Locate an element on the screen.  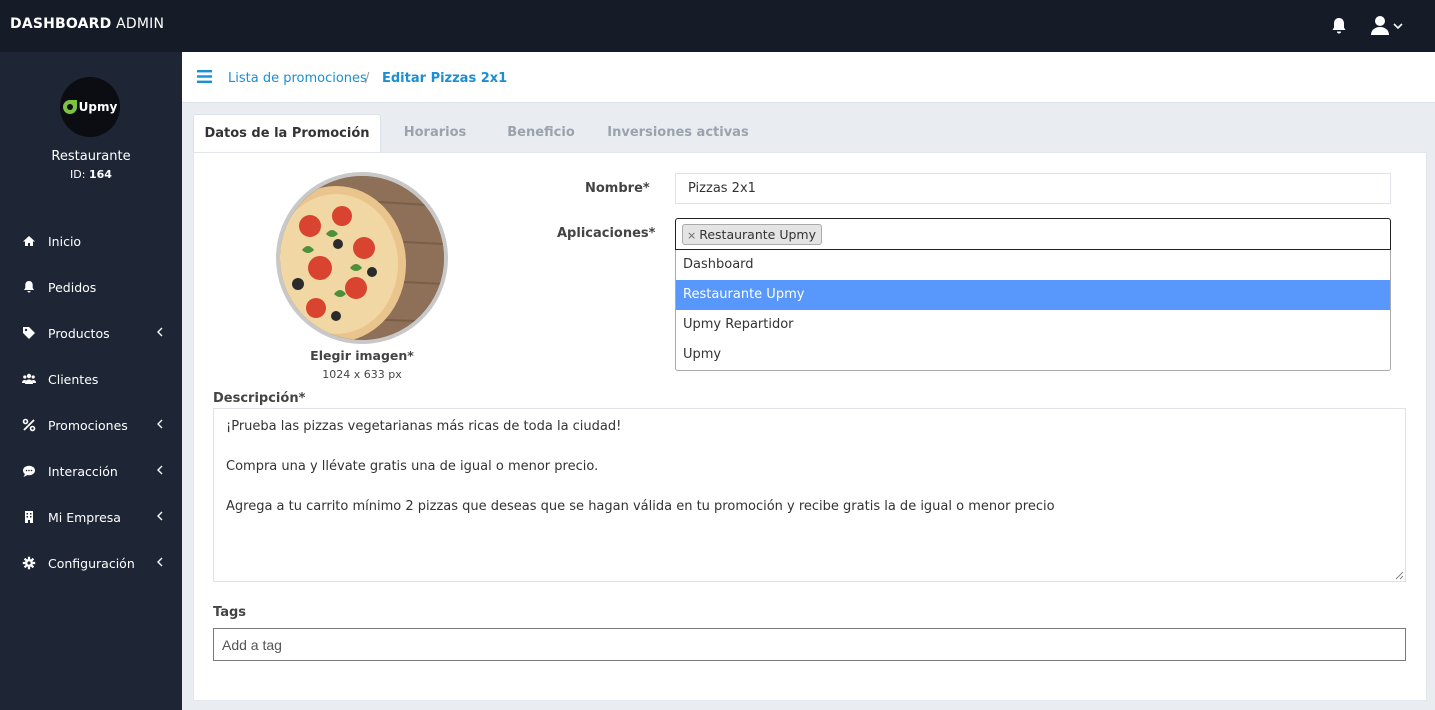
brand-title: DASHBOARD ADMIN is located at coordinates (87, 24).